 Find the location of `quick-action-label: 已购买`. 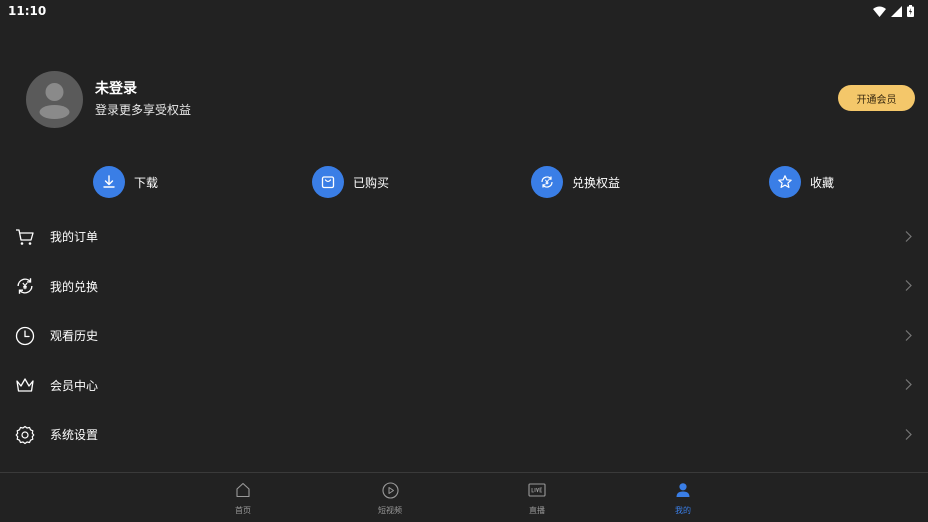

quick-action-label: 已购买 is located at coordinates (371, 182).